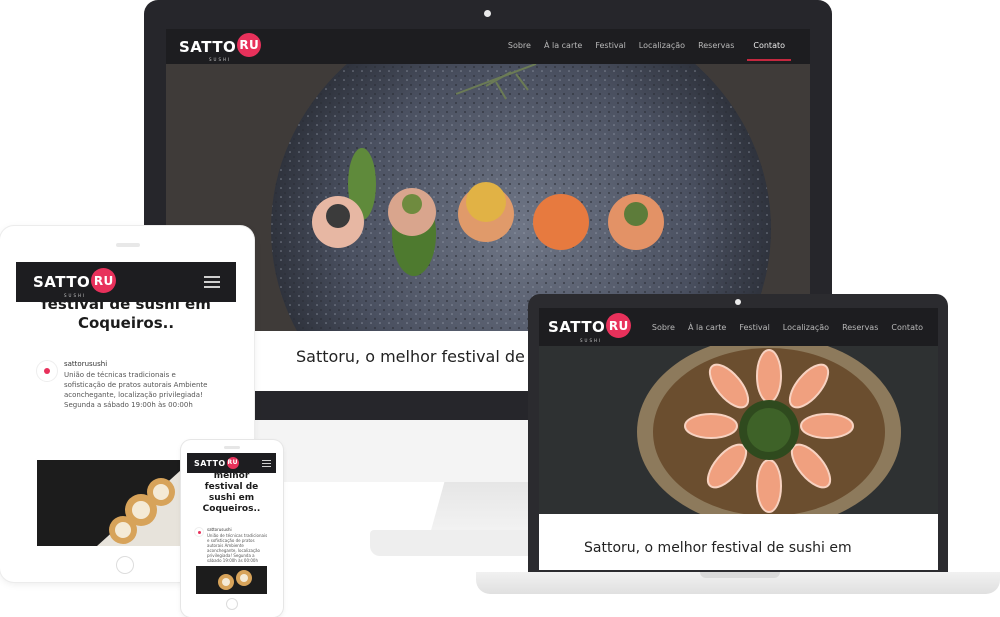  What do you see at coordinates (232, 447) in the screenshot?
I see `phone-speaker` at bounding box center [232, 447].